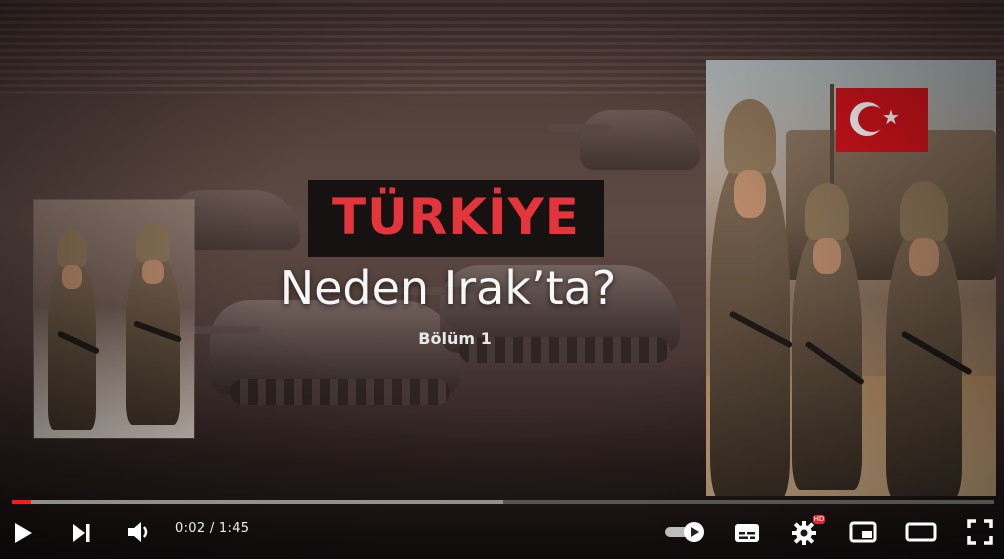  Describe the element at coordinates (456, 217) in the screenshot. I see `video-title-red: TÜRKİYE` at that location.